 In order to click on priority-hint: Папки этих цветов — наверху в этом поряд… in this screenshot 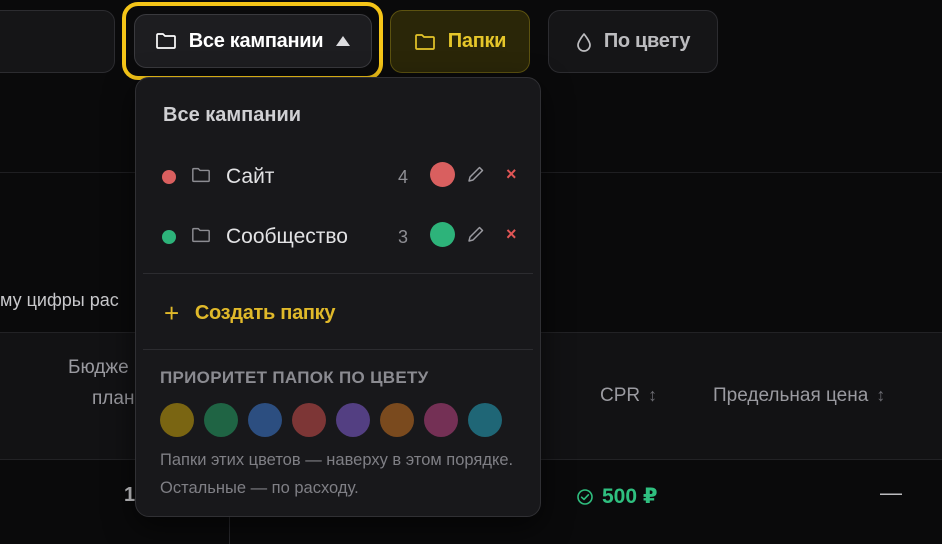, I will do `click(337, 474)`.